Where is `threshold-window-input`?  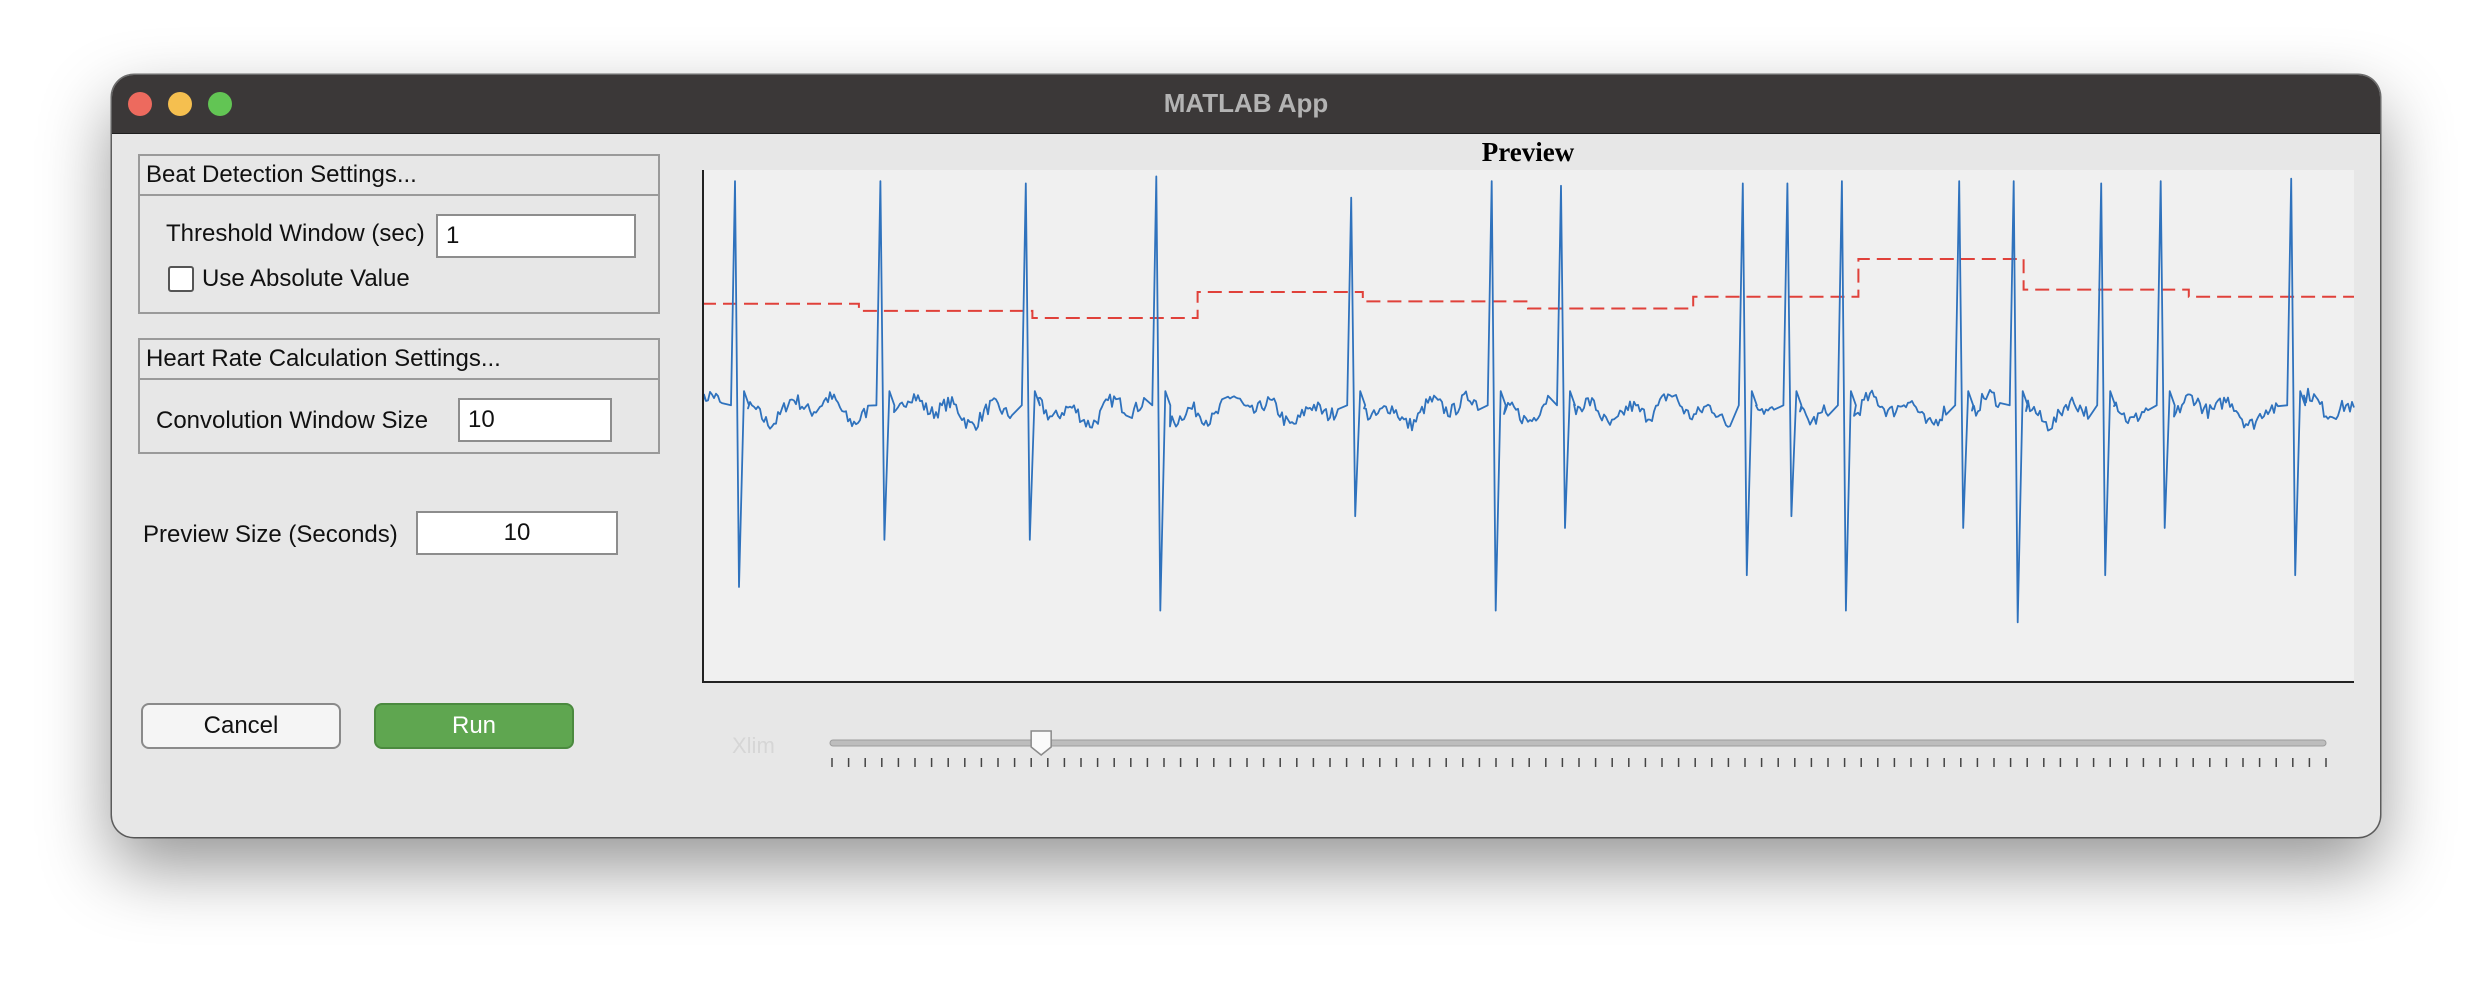
threshold-window-input is located at coordinates (536, 236).